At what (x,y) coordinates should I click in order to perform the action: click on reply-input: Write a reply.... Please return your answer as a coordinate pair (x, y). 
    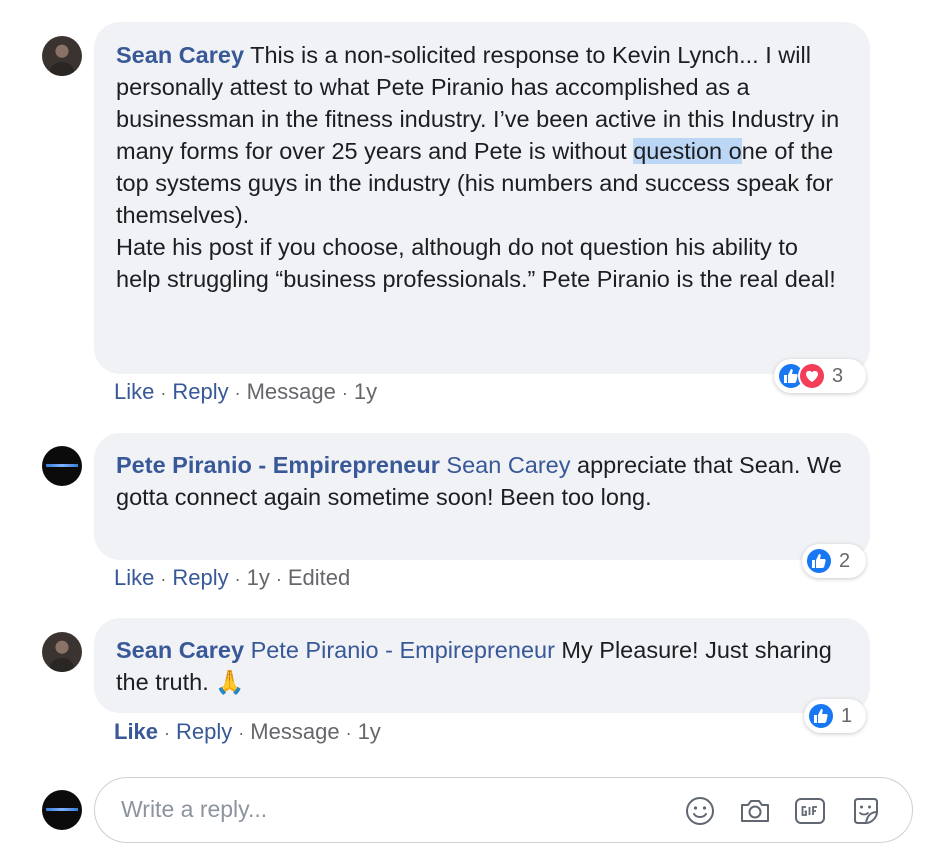
    Looking at the image, I should click on (503, 810).